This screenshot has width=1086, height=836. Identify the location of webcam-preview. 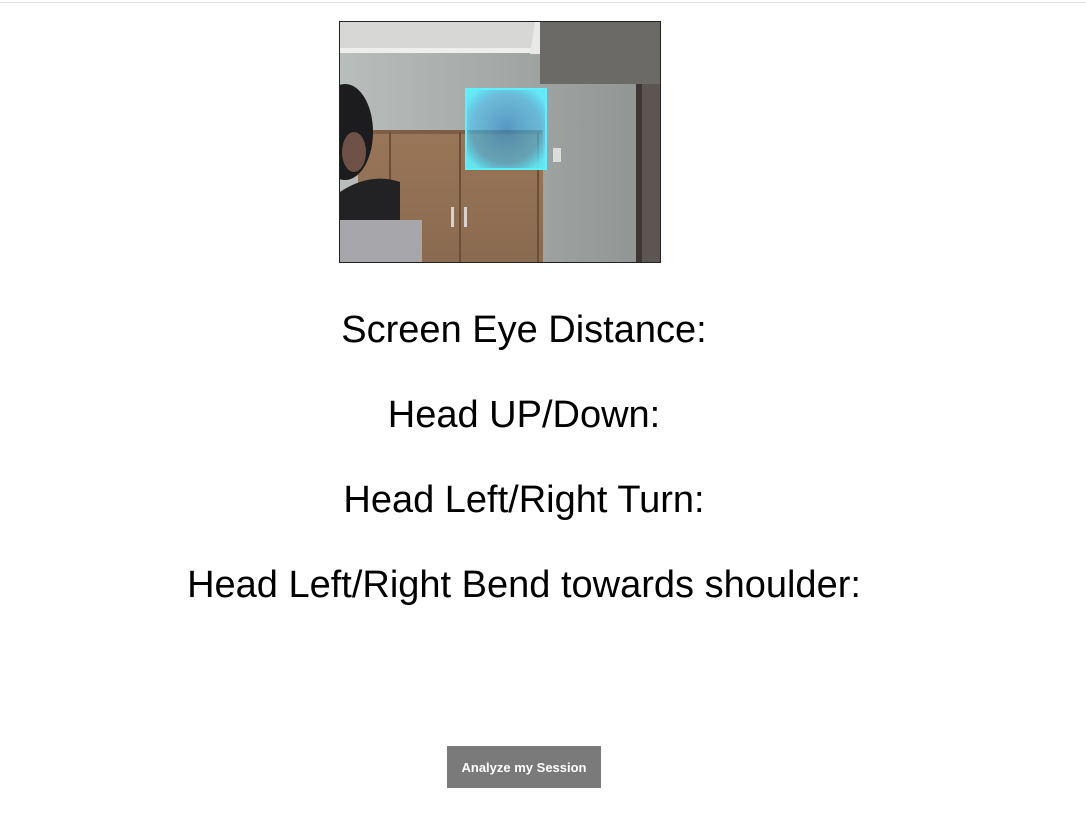
(500, 142).